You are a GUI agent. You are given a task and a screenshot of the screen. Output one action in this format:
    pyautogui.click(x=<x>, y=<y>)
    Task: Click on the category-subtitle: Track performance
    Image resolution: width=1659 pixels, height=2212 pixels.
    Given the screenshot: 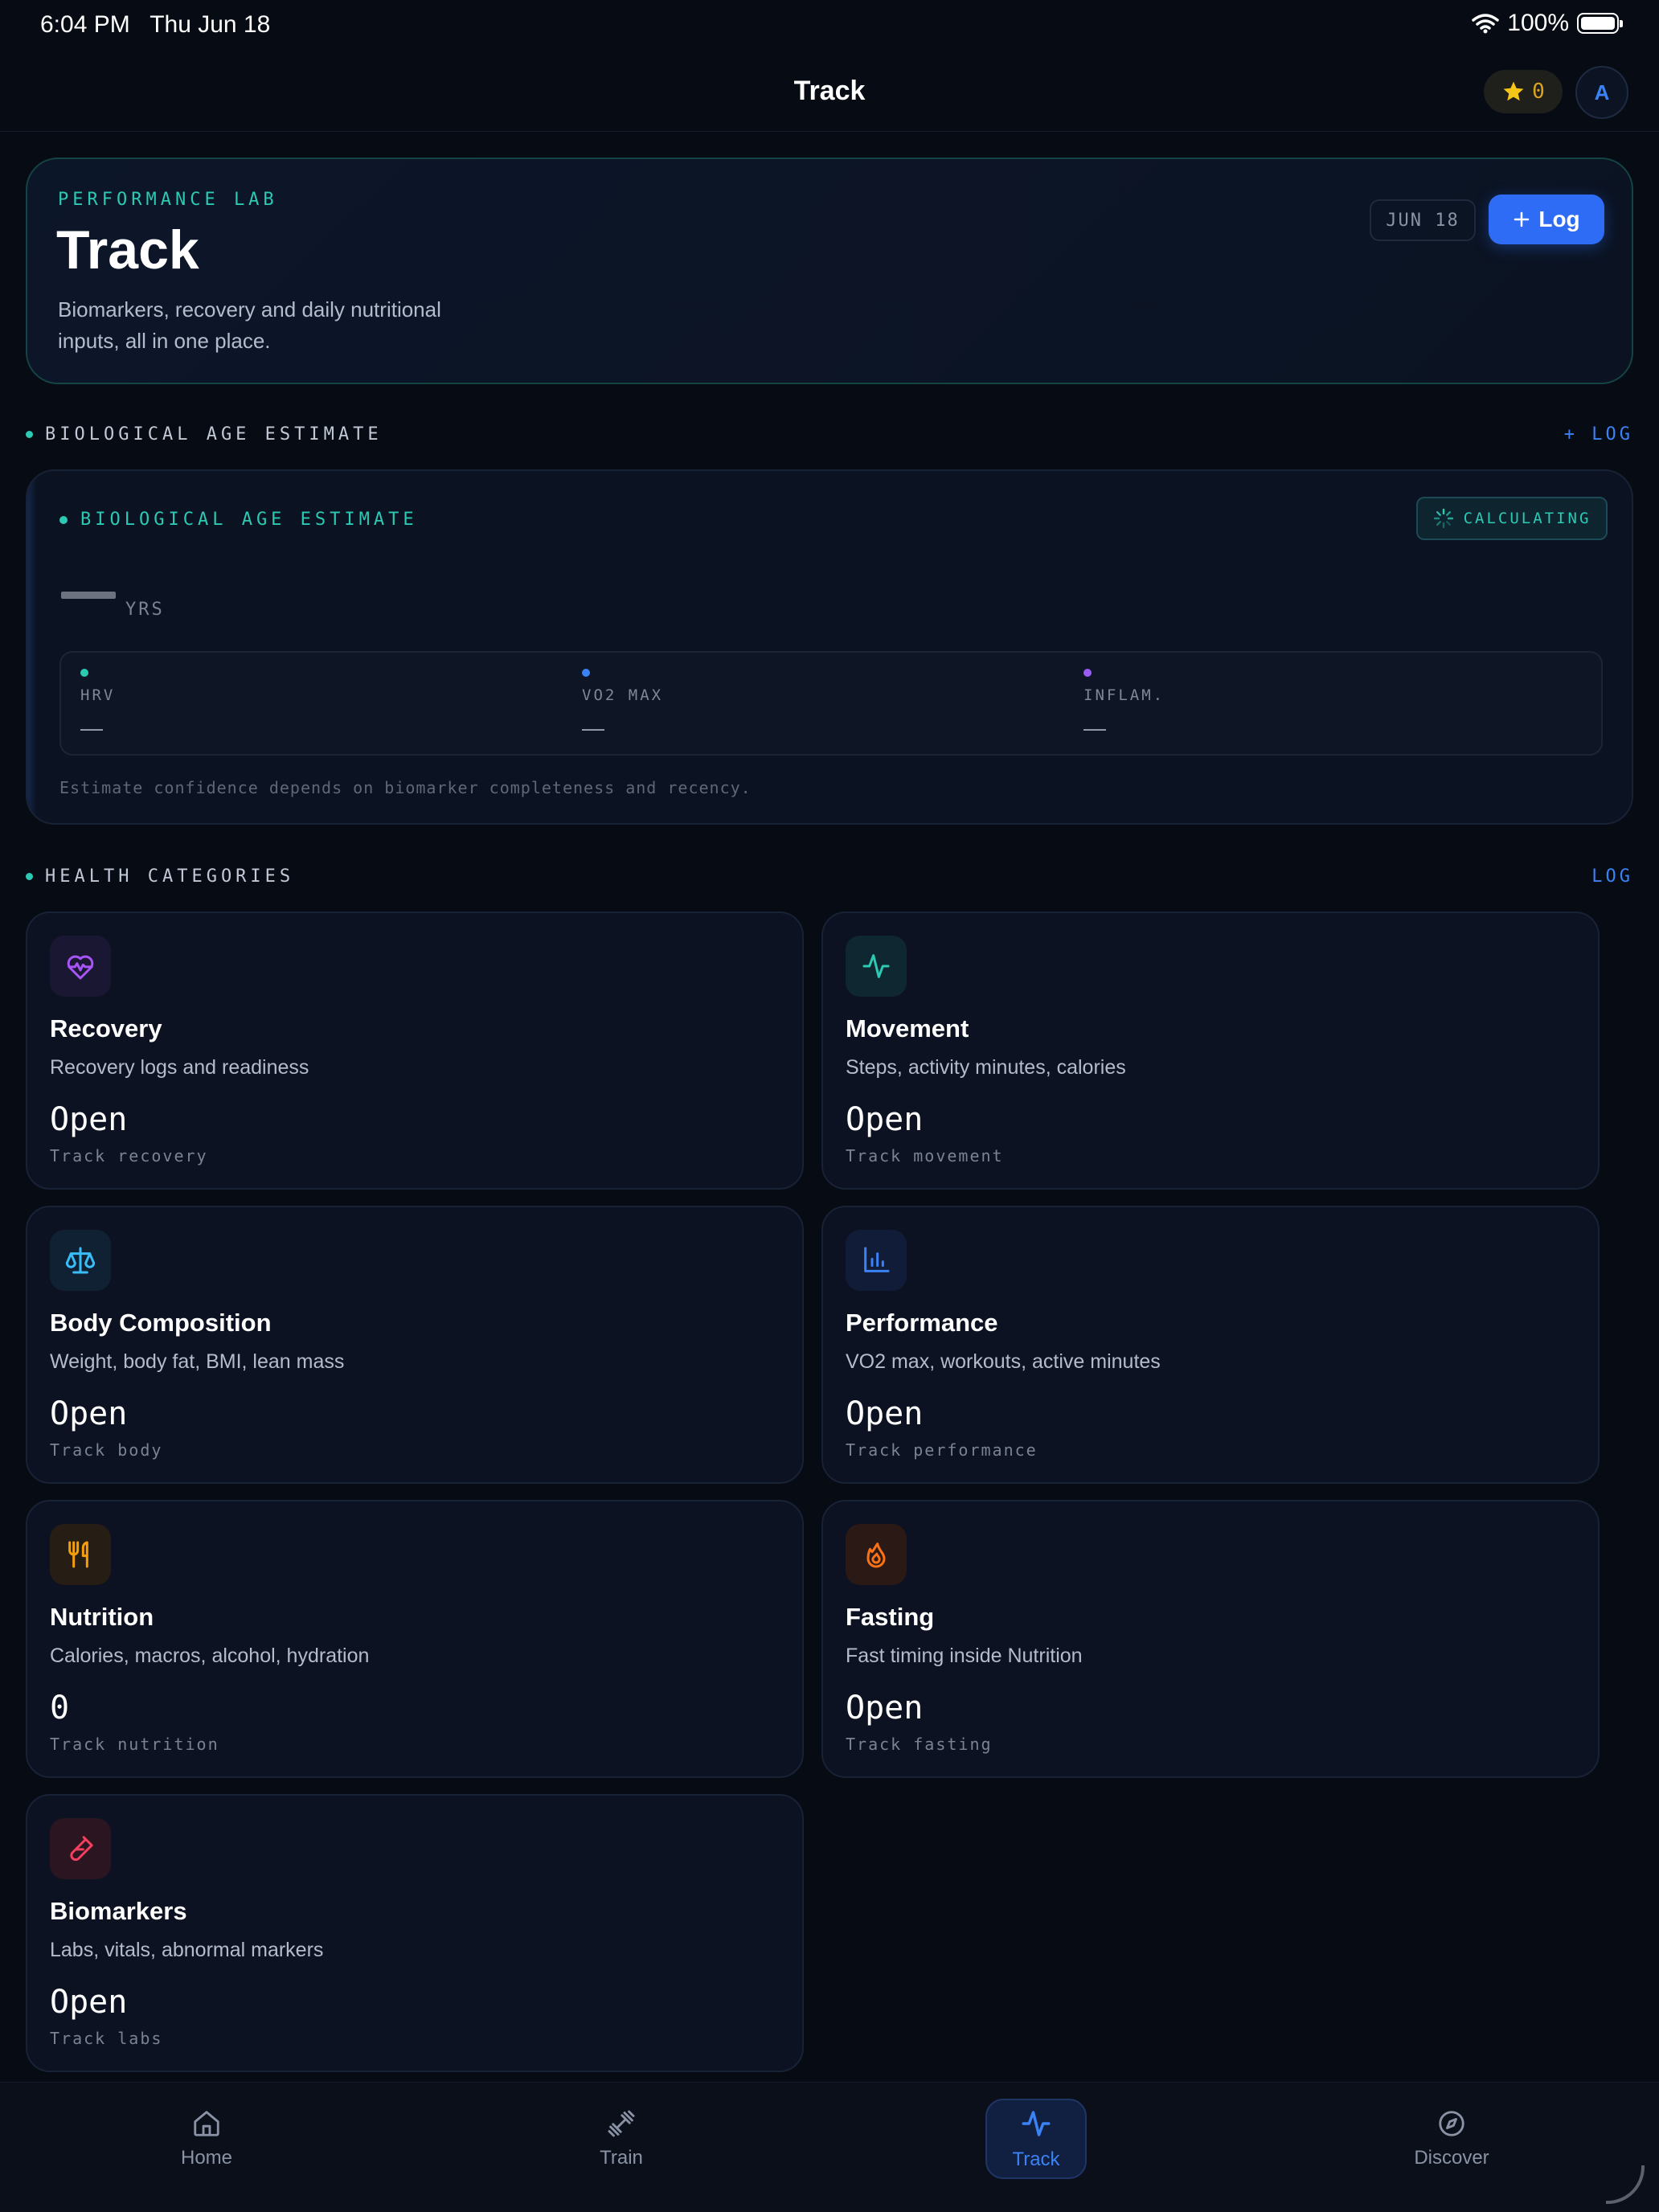 What is the action you would take?
    pyautogui.click(x=942, y=1450)
    